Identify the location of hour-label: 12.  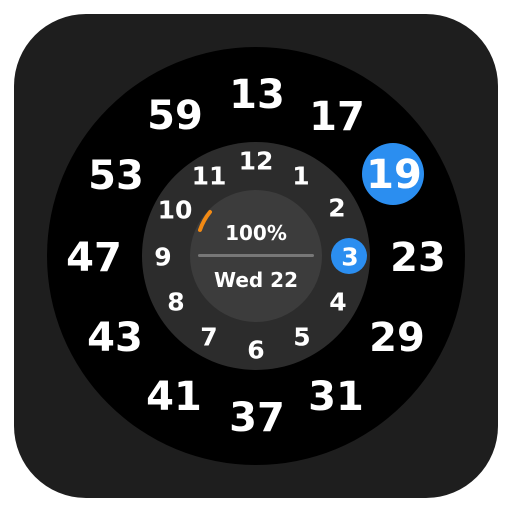
(256, 161).